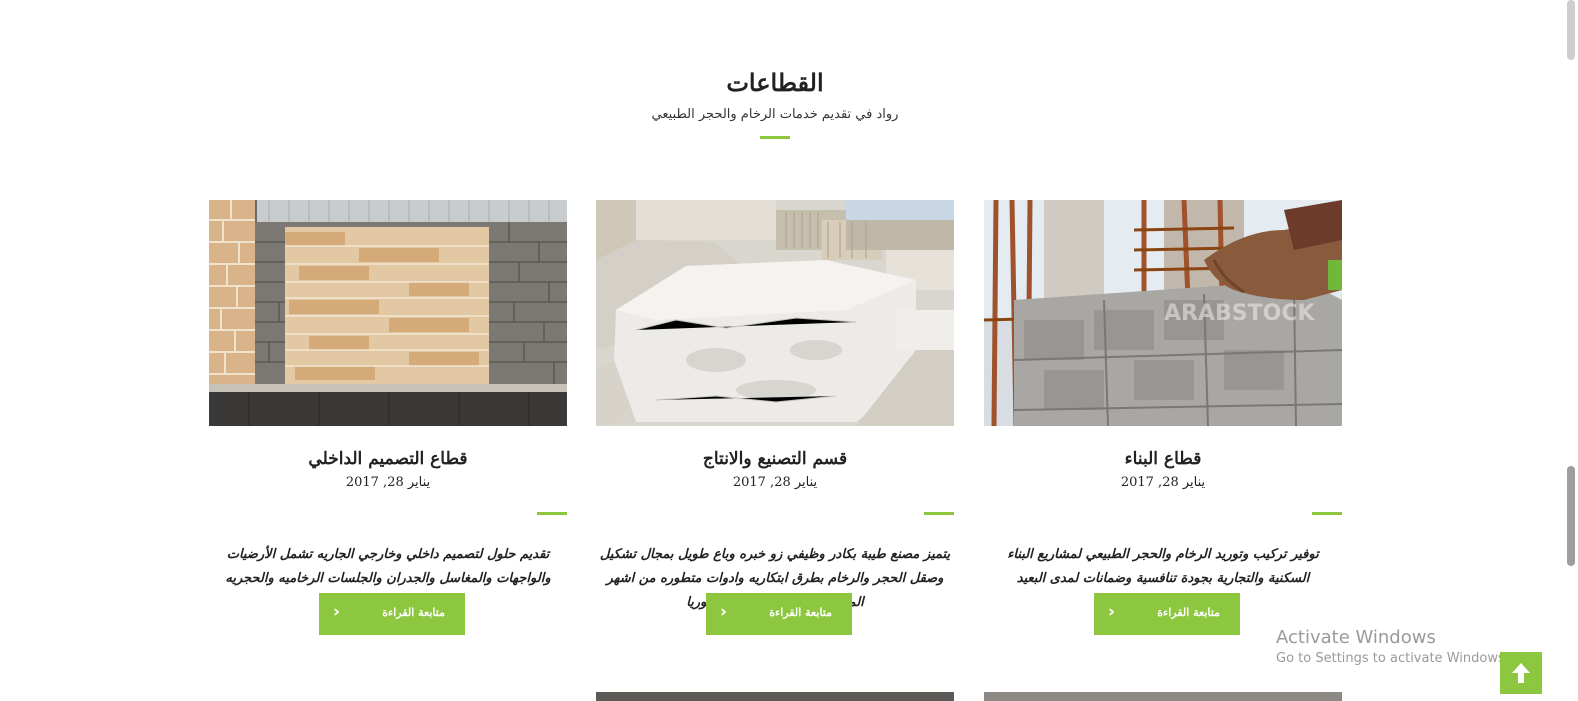 Image resolution: width=1578 pixels, height=701 pixels. I want to click on section-title: القطاعات, so click(775, 82).